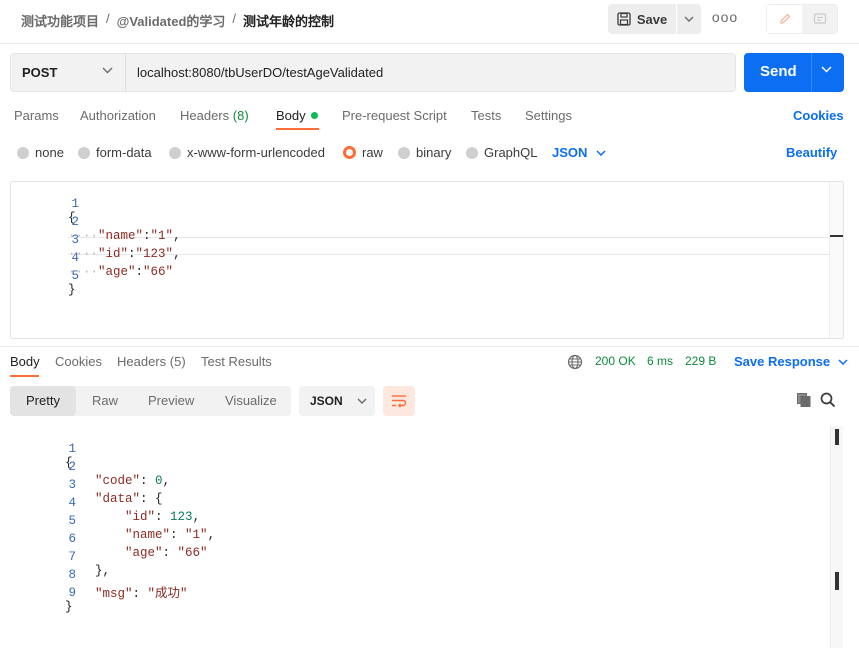  I want to click on language-select: JSON, so click(579, 152).